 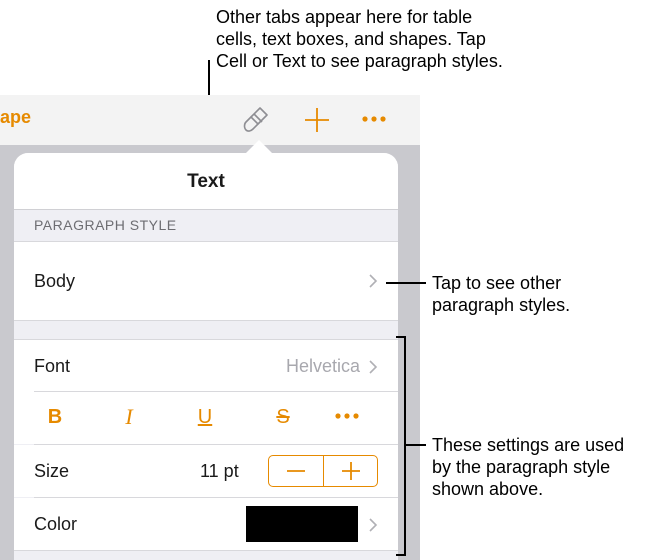 What do you see at coordinates (206, 365) in the screenshot?
I see `font-row: Font Helvetica` at bounding box center [206, 365].